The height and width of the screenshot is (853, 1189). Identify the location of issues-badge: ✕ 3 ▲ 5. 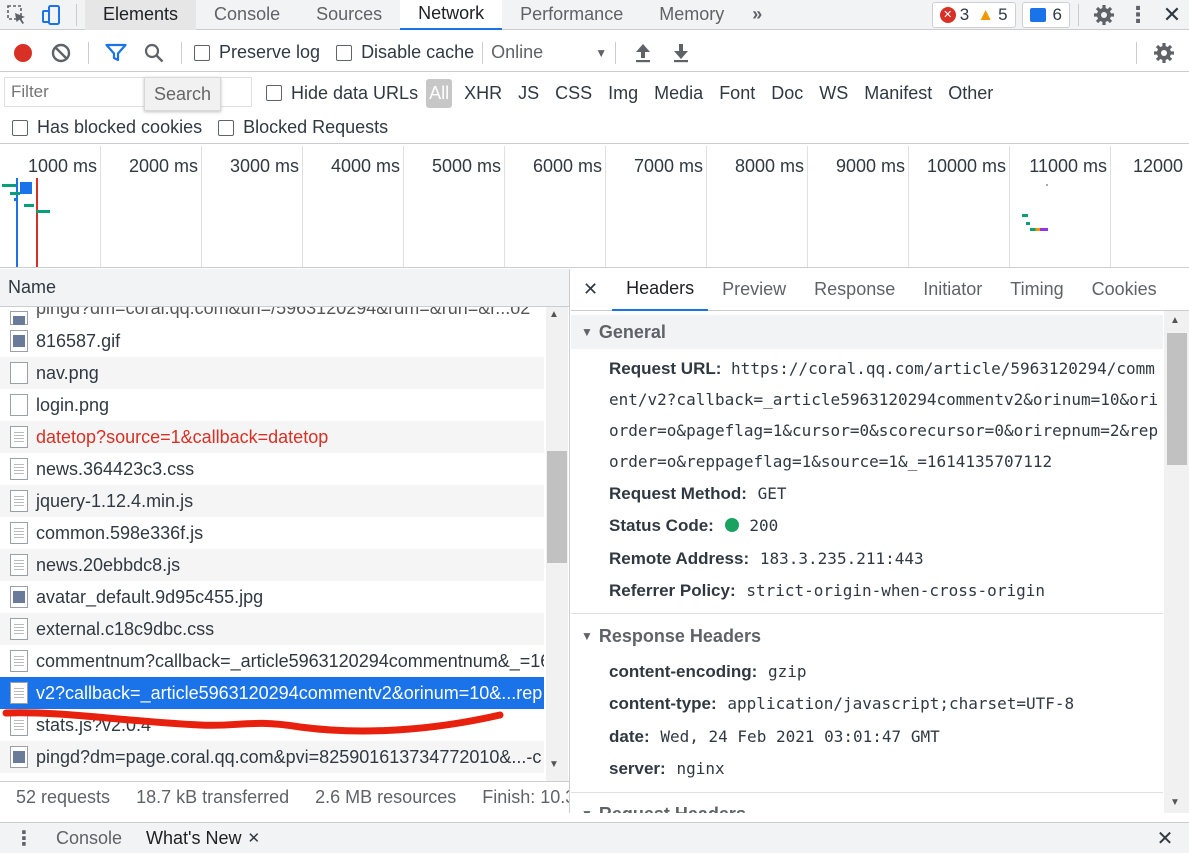
(973, 14).